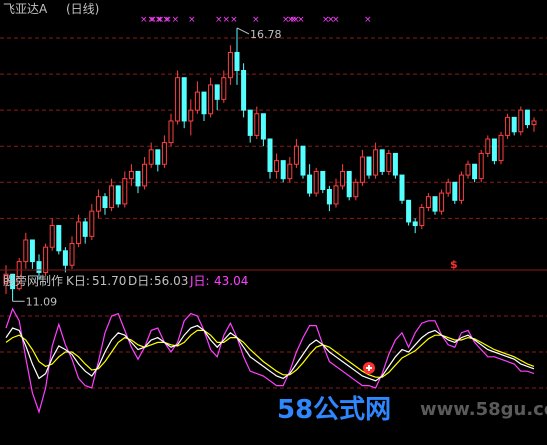  What do you see at coordinates (109, 281) in the screenshot?
I see `k-value: 51.70` at bounding box center [109, 281].